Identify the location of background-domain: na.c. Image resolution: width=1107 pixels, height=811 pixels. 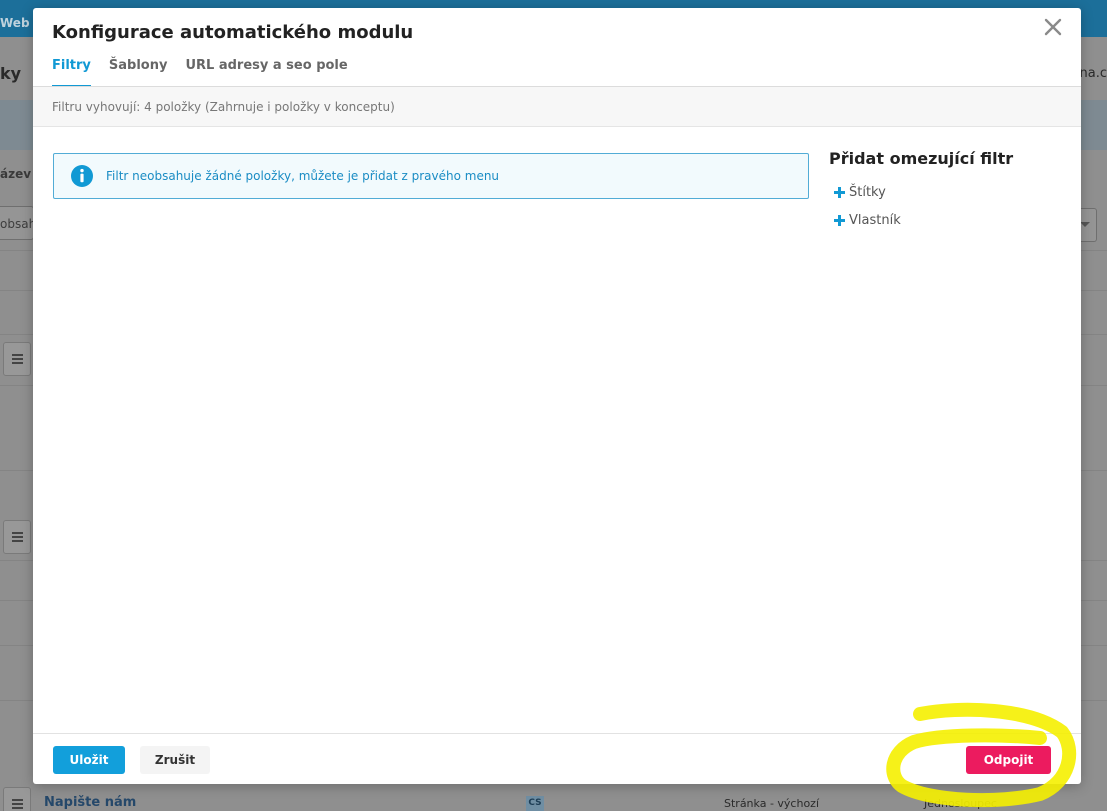
(1093, 73).